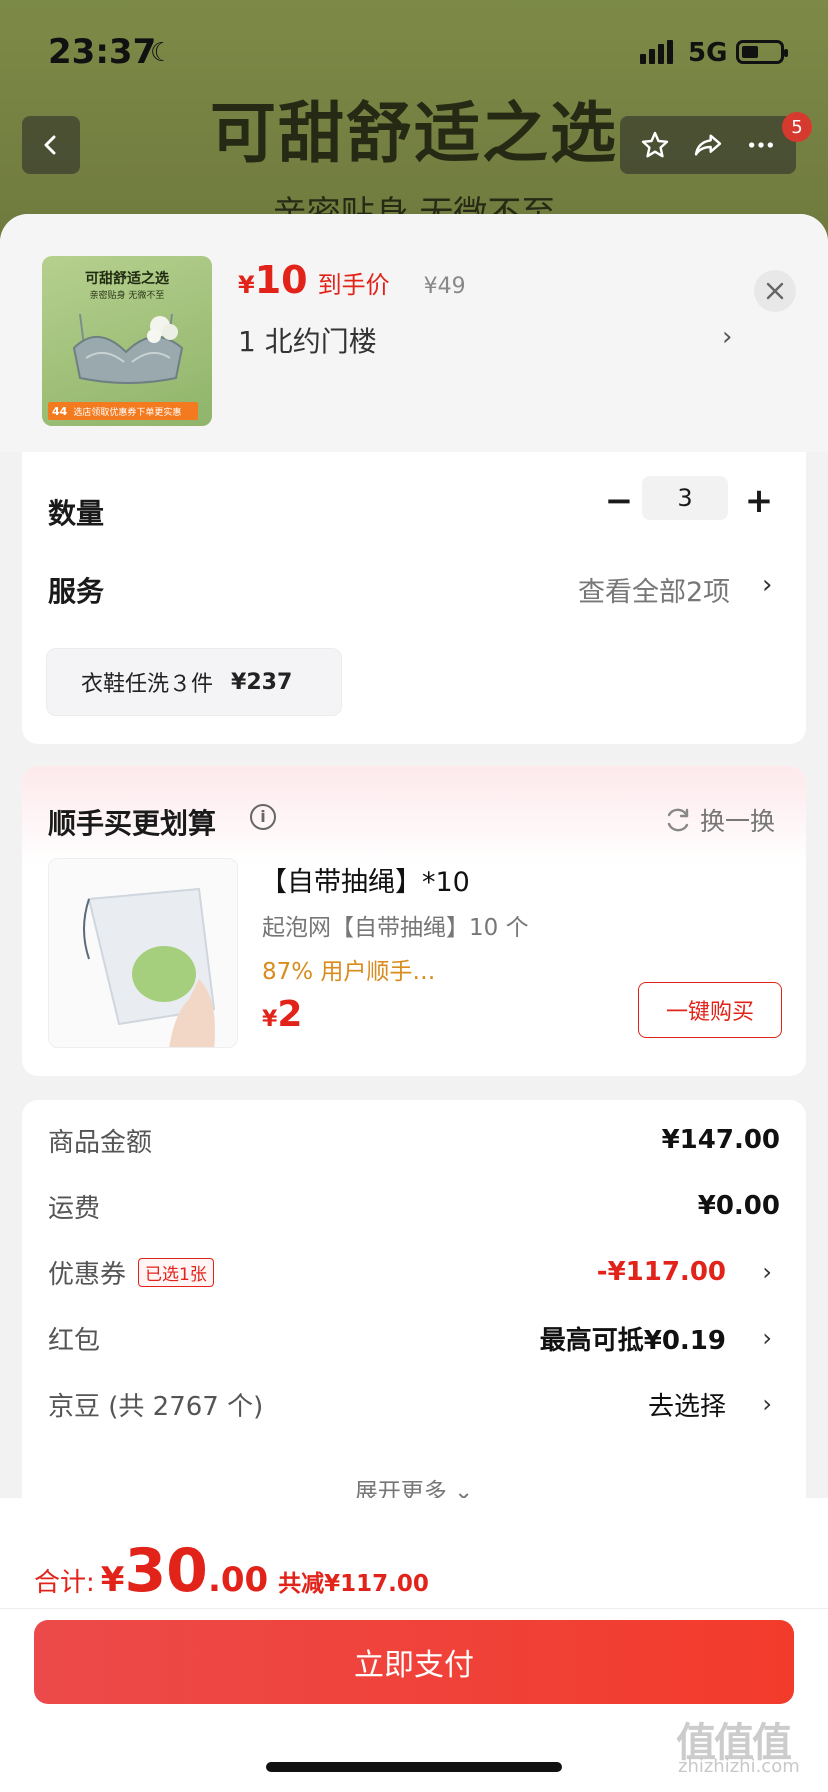  I want to click on signal-icon, so click(658, 52).